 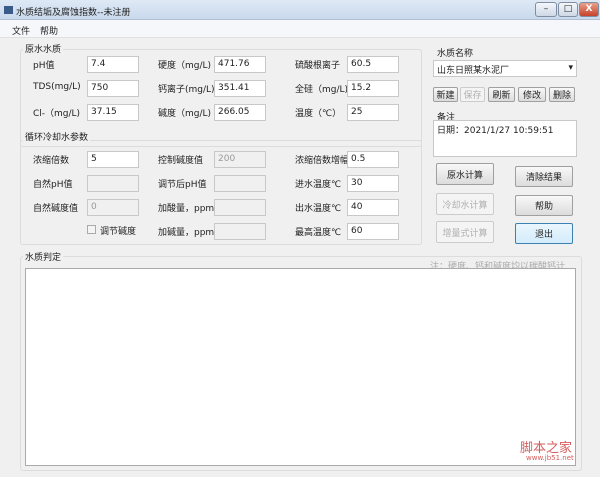 I want to click on app-icon, so click(x=8, y=10).